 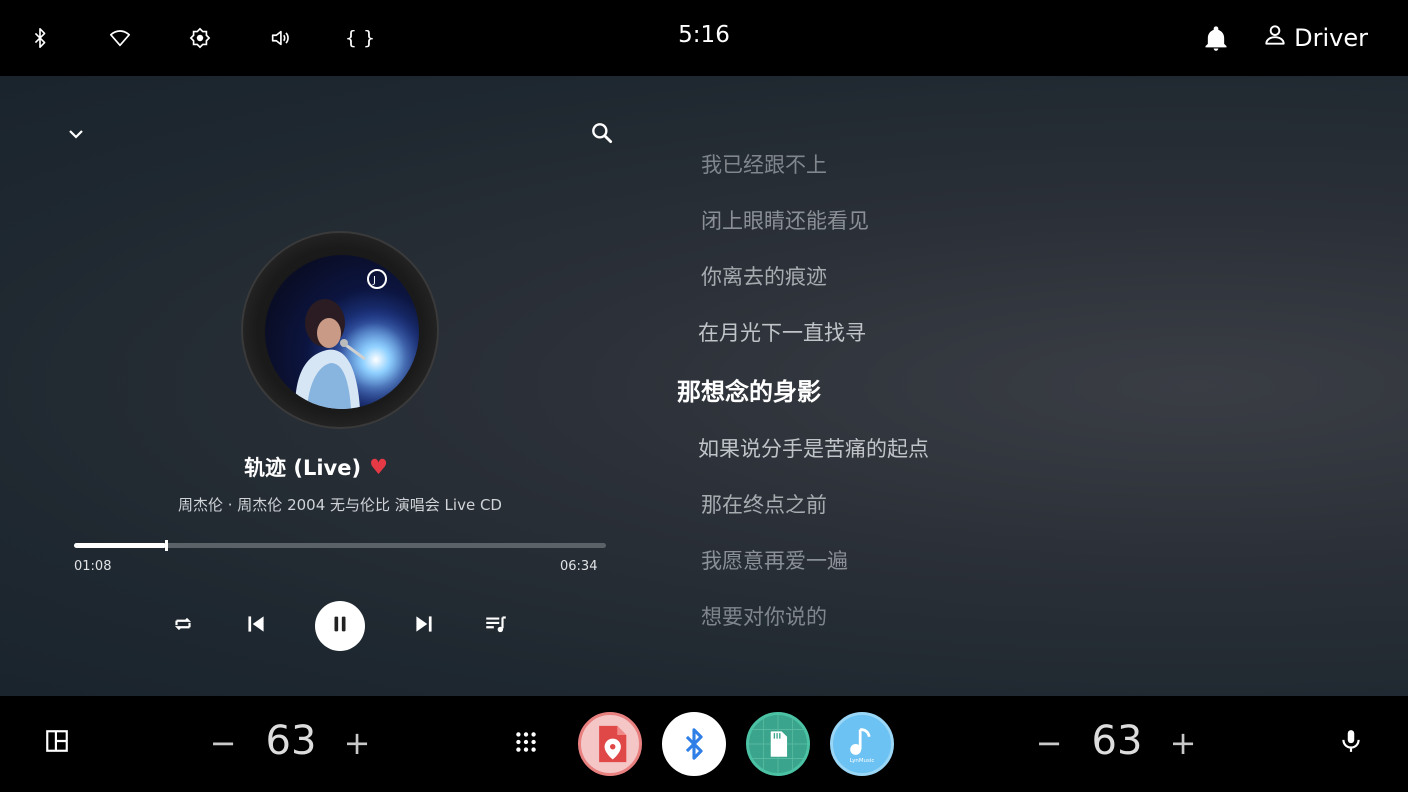 I want to click on queue-button, so click(x=496, y=626).